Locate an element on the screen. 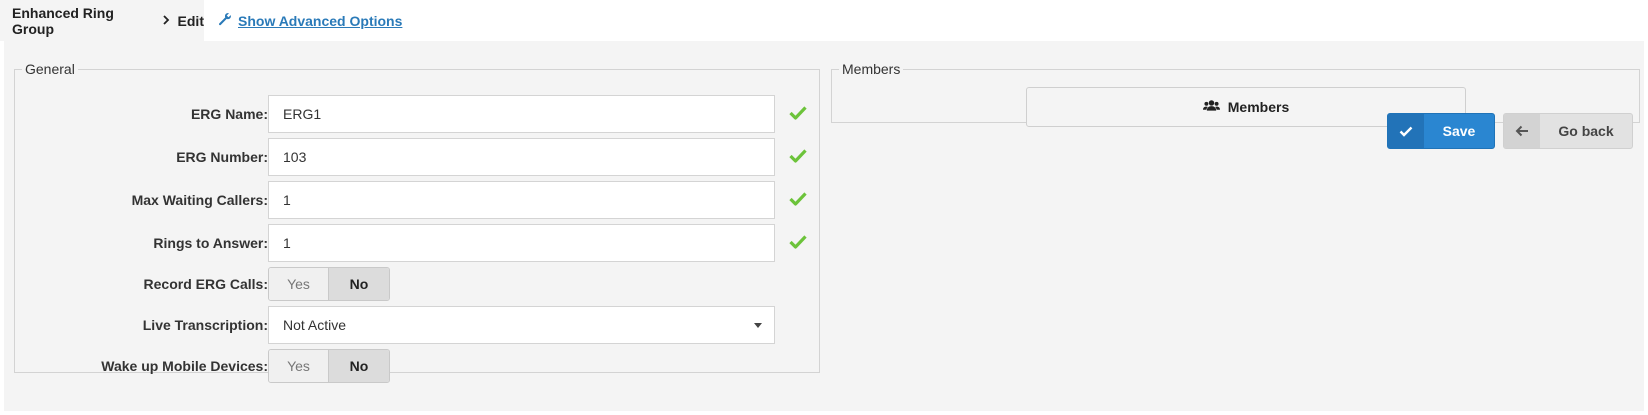 This screenshot has height=415, width=1648. go-back-button: Go back is located at coordinates (1568, 131).